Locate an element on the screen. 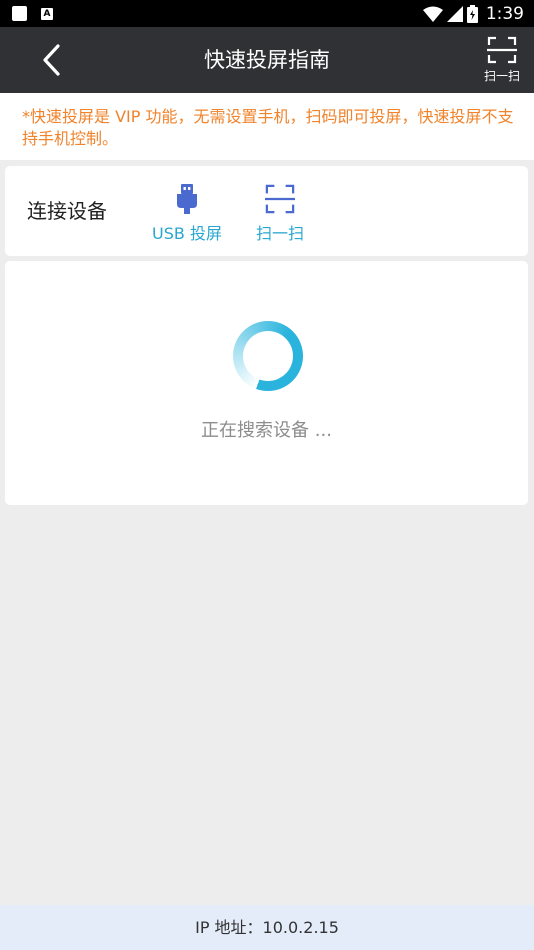 This screenshot has height=950, width=534. a-icon: A is located at coordinates (47, 13).